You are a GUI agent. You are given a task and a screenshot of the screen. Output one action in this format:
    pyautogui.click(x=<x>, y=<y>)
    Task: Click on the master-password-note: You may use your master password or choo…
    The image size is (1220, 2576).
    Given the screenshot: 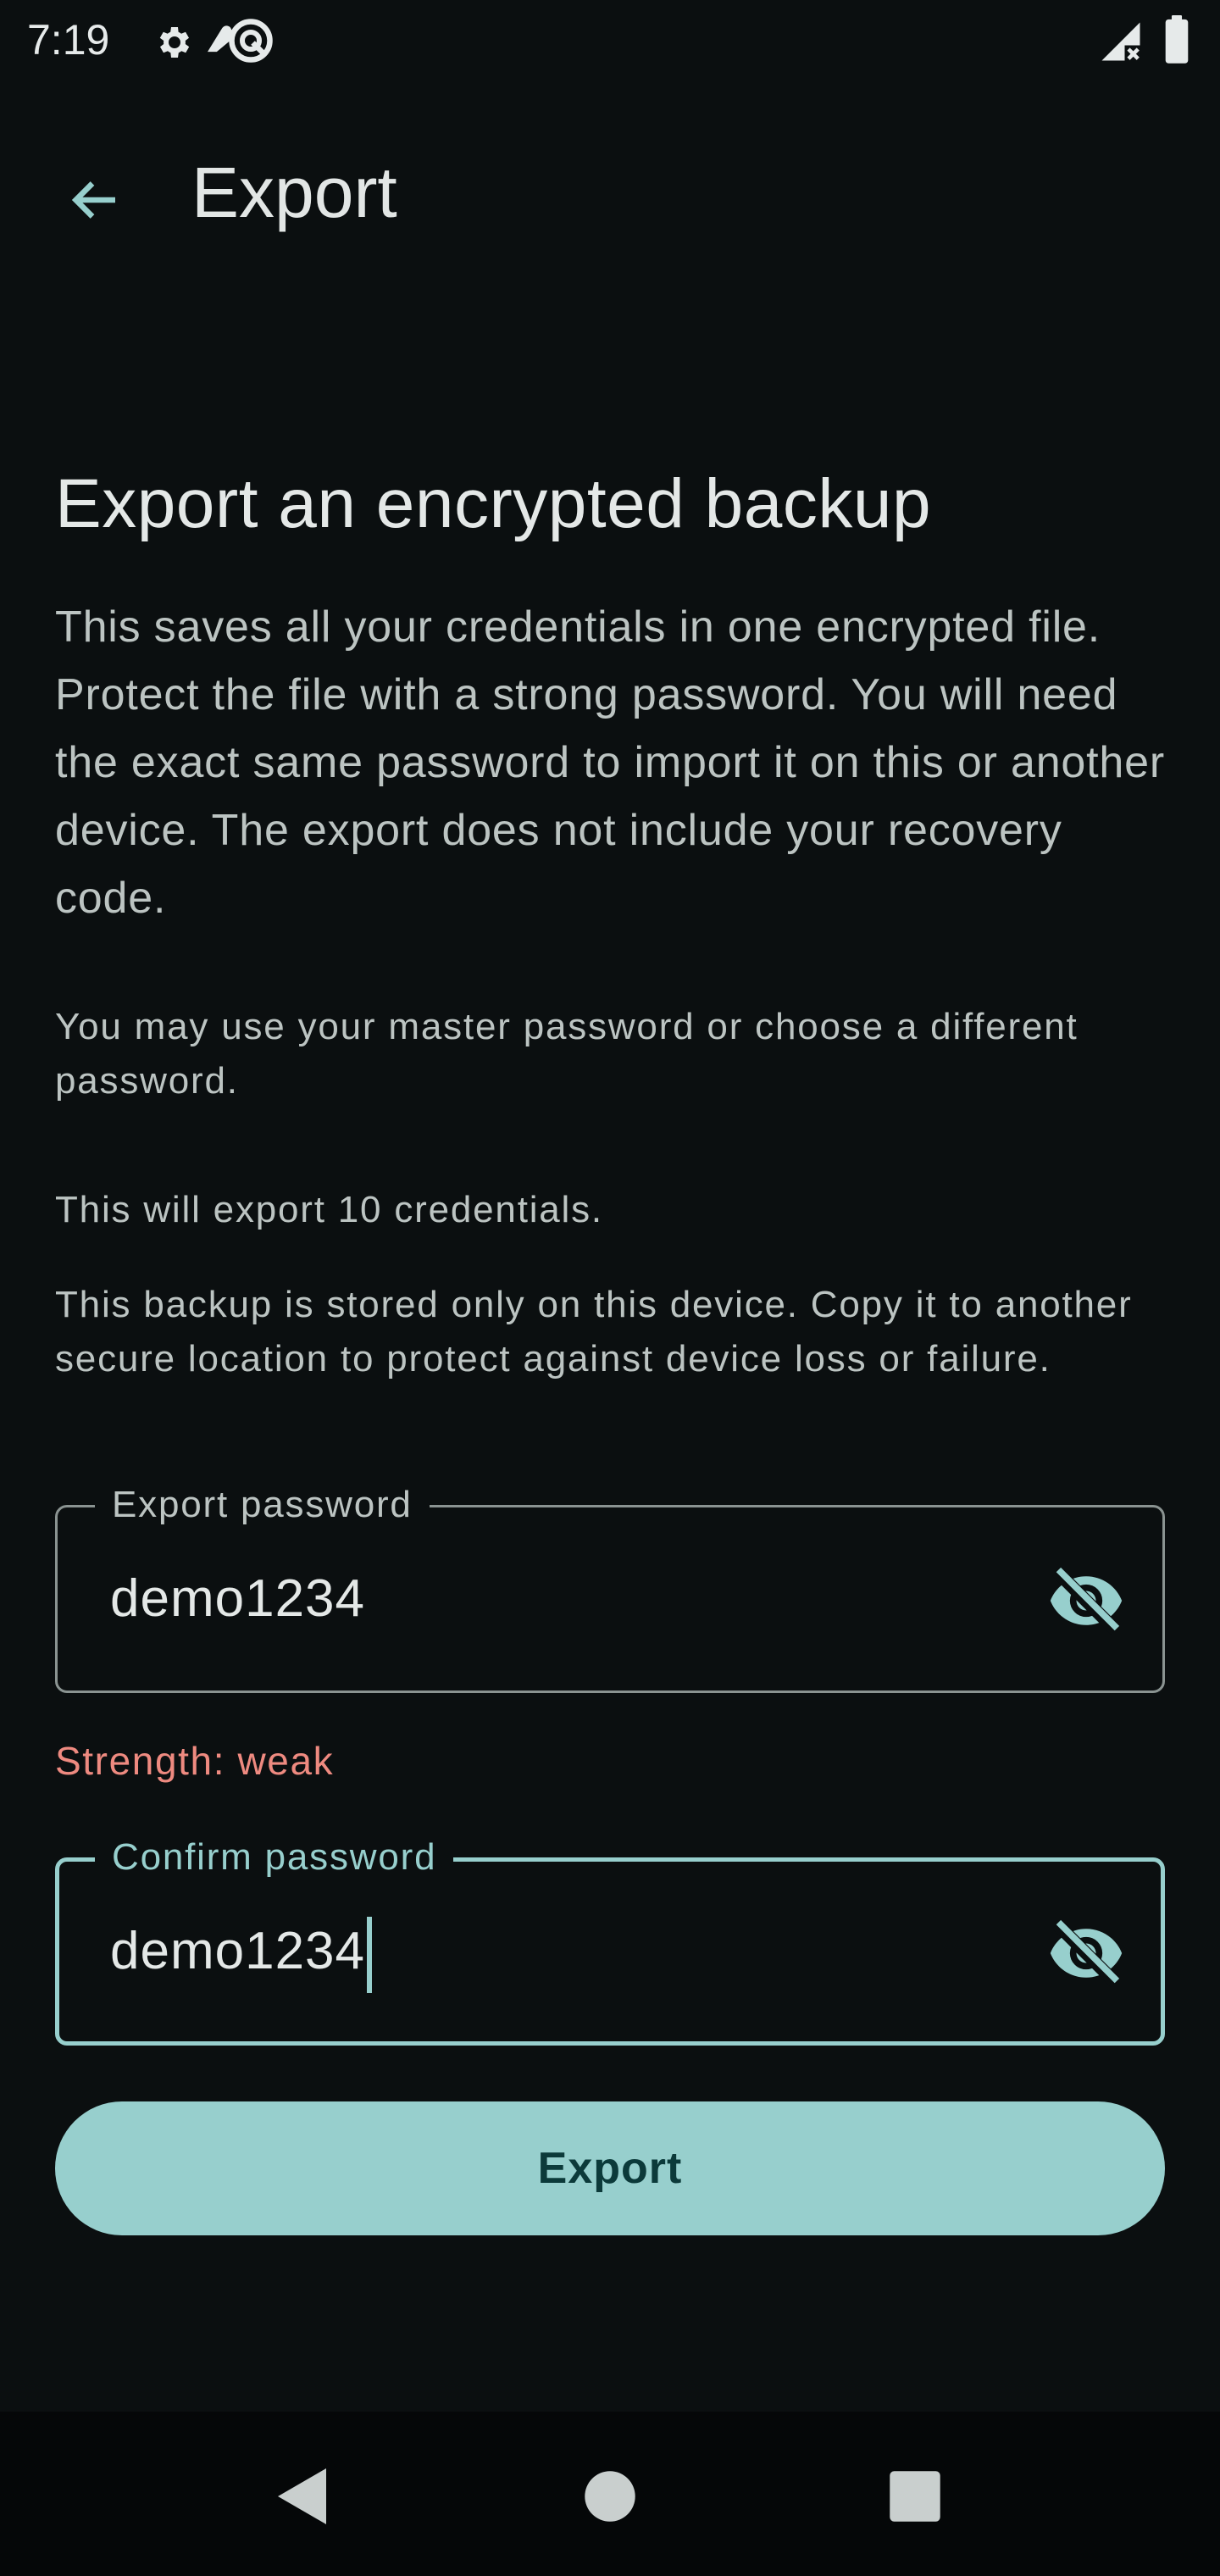 What is the action you would take?
    pyautogui.click(x=567, y=1054)
    